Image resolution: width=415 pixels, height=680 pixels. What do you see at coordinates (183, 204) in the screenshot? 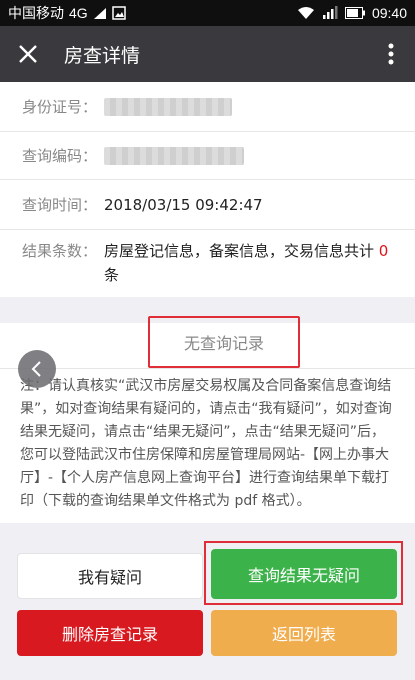
I see `query-time-value: 2018/03/15 09:42:47` at bounding box center [183, 204].